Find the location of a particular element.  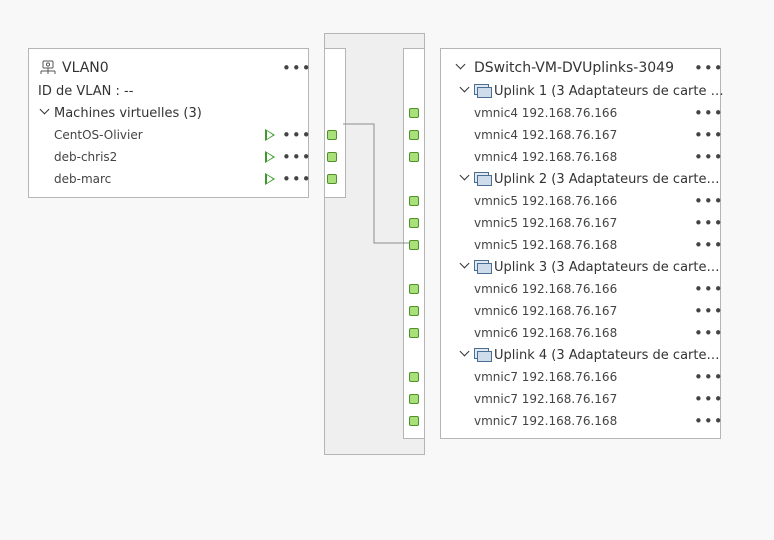

vmnic-row: vmnic7 192.168.76.168 is located at coordinates (580, 421).